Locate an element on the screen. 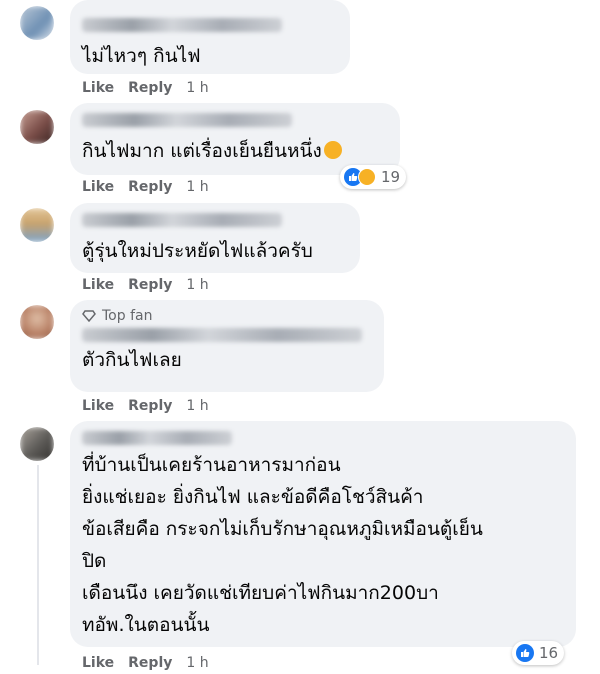  reaction-summary: 16 is located at coordinates (538, 653).